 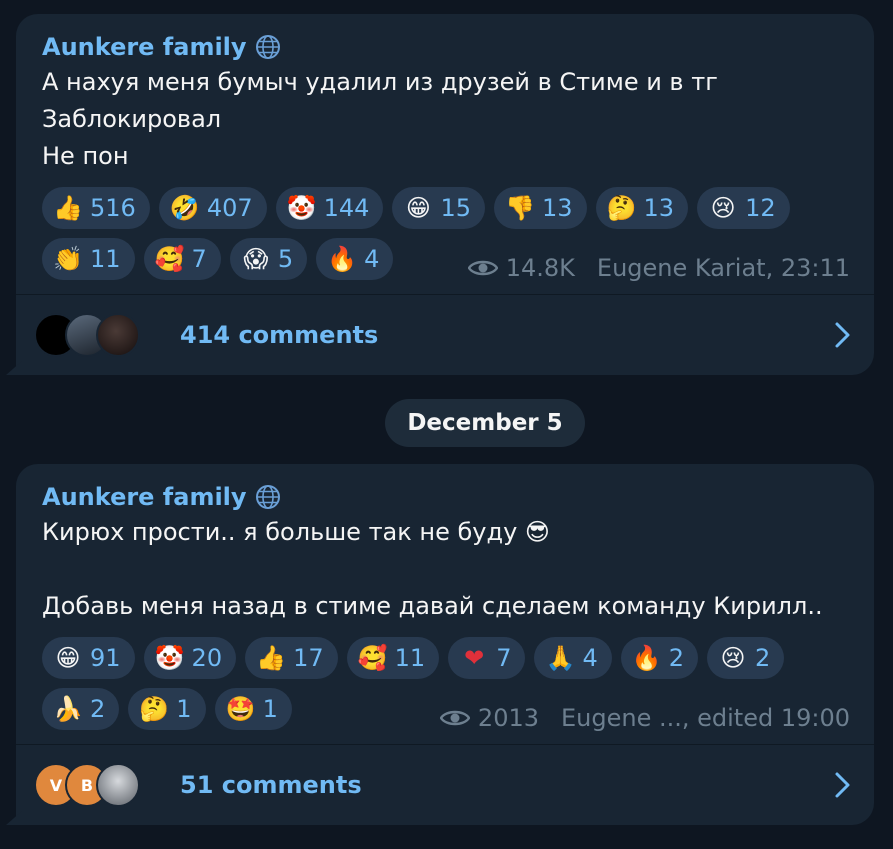 What do you see at coordinates (346, 208) in the screenshot?
I see `reaction-count: 144` at bounding box center [346, 208].